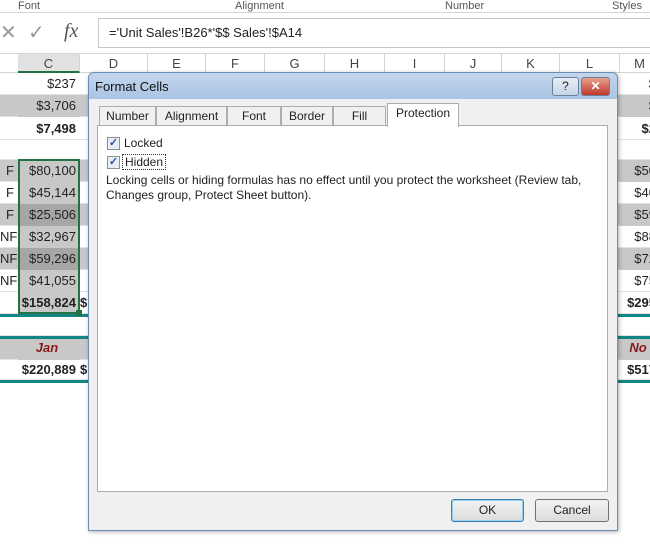 The image size is (650, 551). I want to click on cell-c: Jan, so click(49, 348).